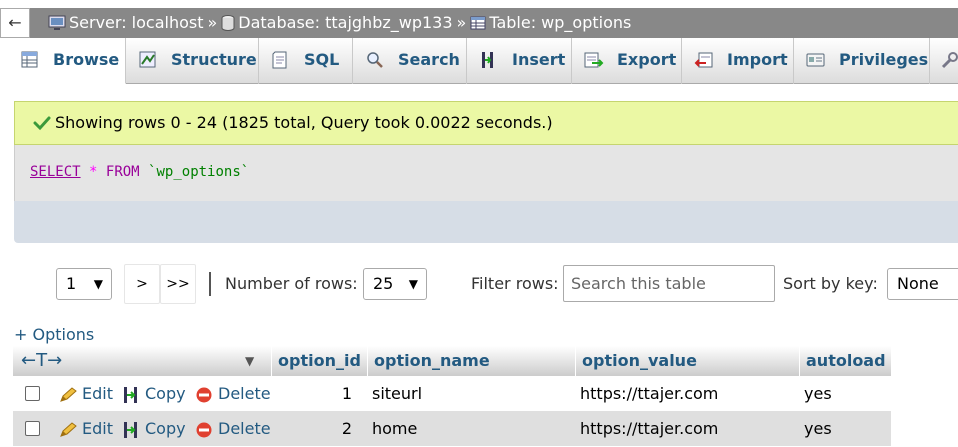 Image resolution: width=958 pixels, height=447 pixels. I want to click on sort-by-key-value: None, so click(918, 283).